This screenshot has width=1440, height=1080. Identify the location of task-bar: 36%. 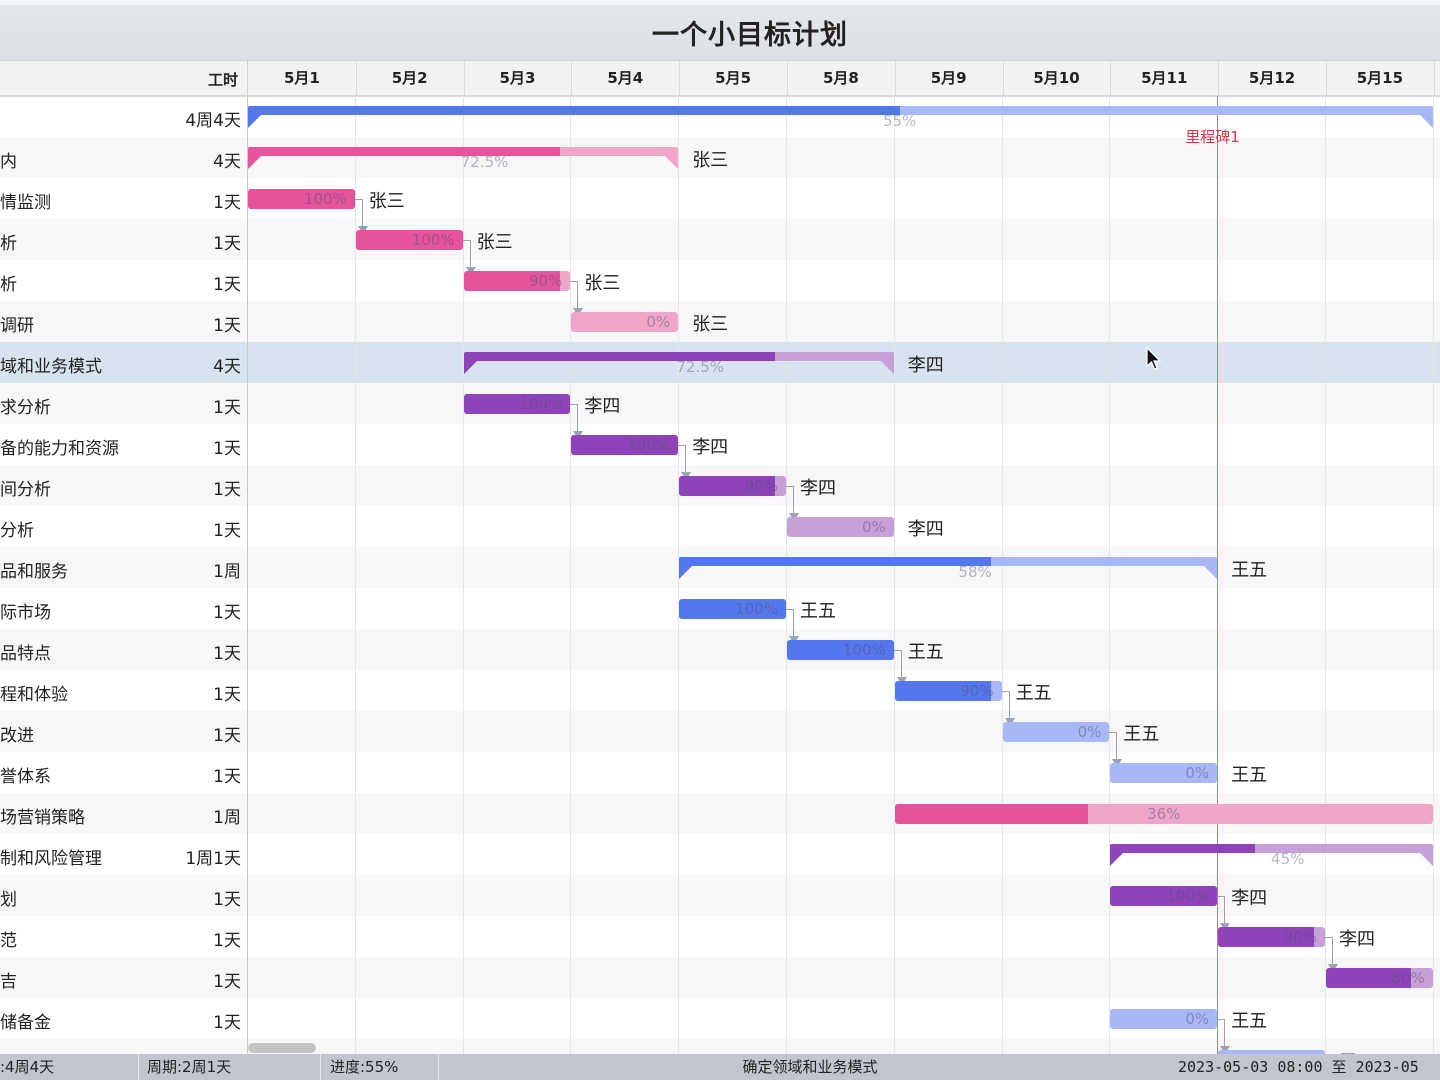
(1163, 814).